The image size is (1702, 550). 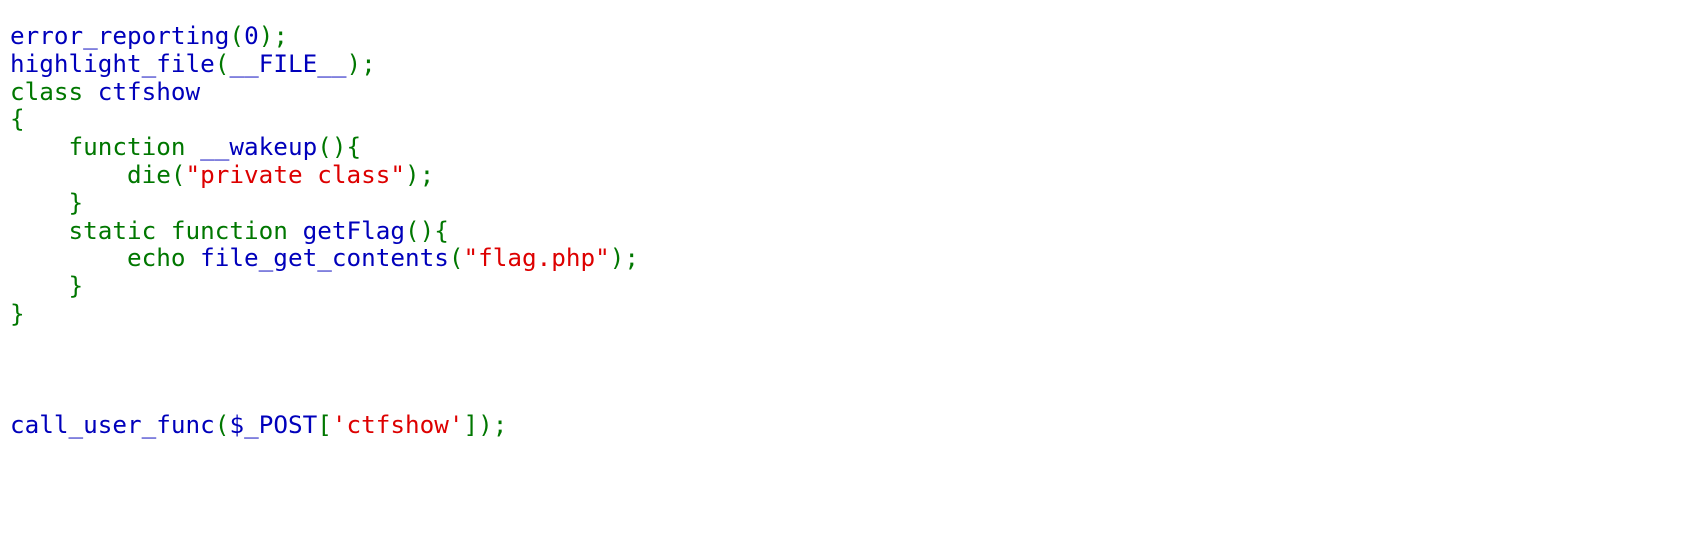 I want to click on code-token-string: "flag.php", so click(x=536, y=258).